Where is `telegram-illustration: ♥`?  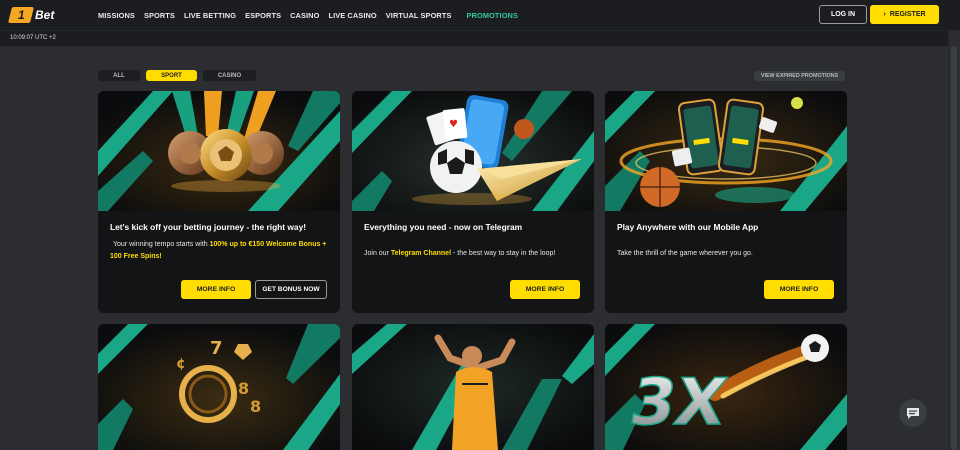
telegram-illustration: ♥ is located at coordinates (473, 151).